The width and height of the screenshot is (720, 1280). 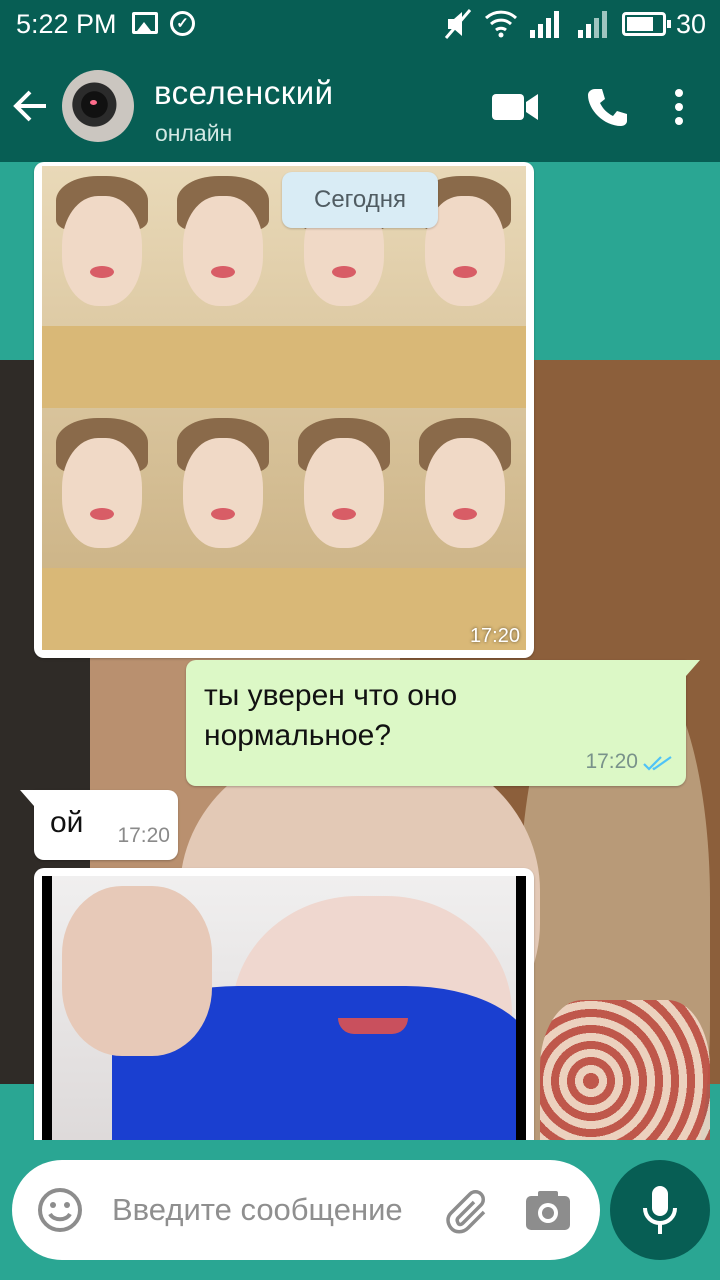 I want to click on message-outgoing: ты уверен что оно нормальное? 17:20, so click(x=443, y=723).